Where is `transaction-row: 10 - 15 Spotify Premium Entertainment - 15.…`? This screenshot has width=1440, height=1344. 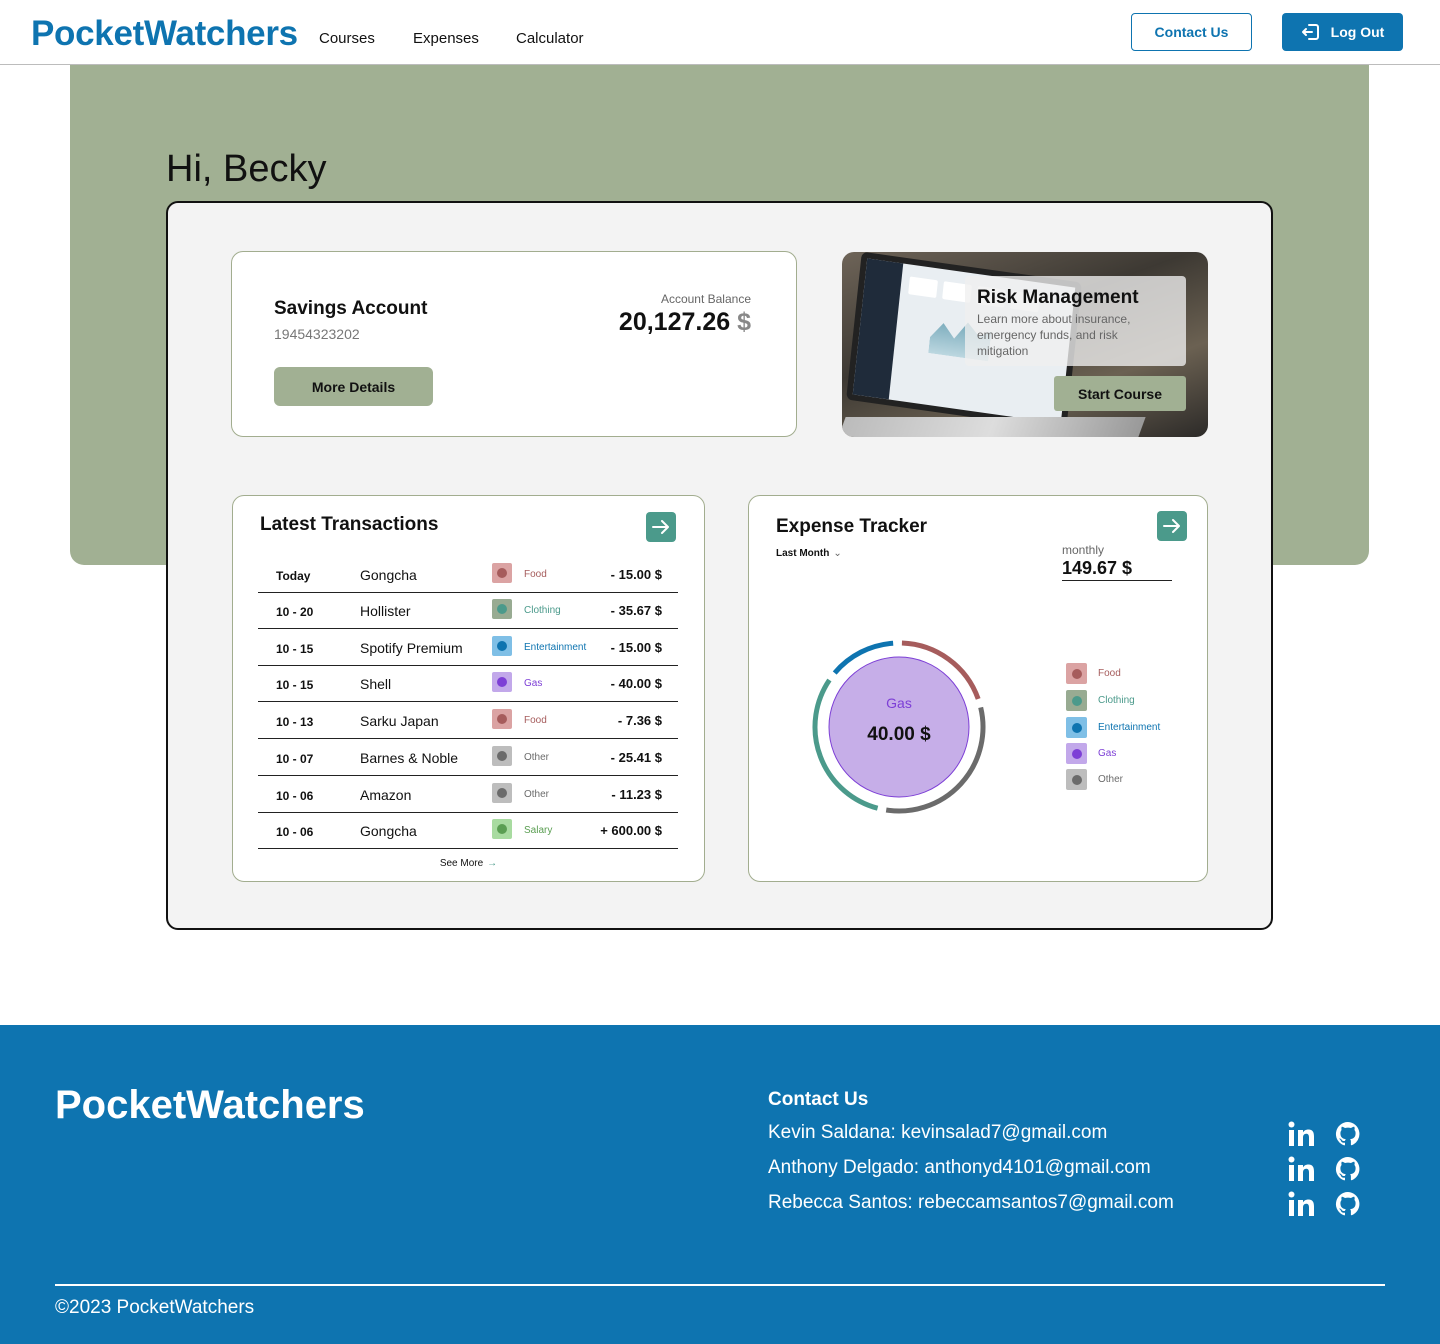 transaction-row: 10 - 15 Spotify Premium Entertainment - 15.… is located at coordinates (468, 647).